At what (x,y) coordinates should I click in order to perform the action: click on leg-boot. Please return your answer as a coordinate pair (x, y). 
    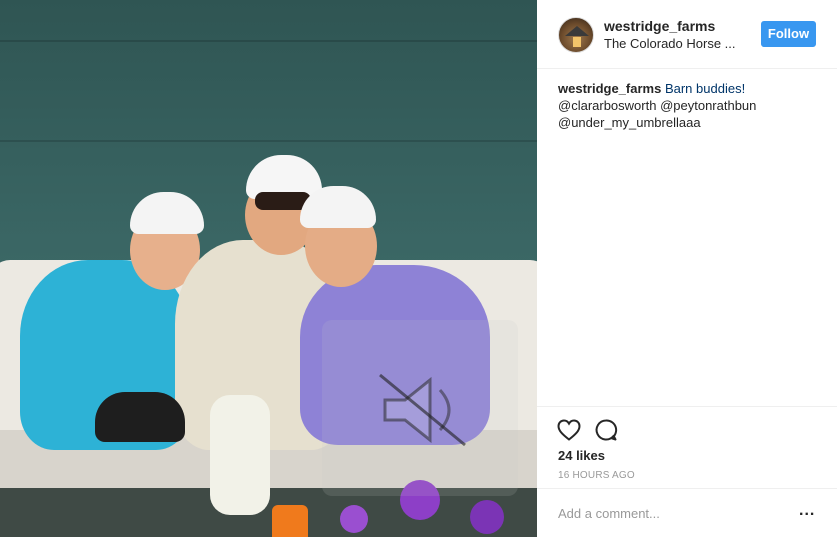
    Looking at the image, I should click on (240, 455).